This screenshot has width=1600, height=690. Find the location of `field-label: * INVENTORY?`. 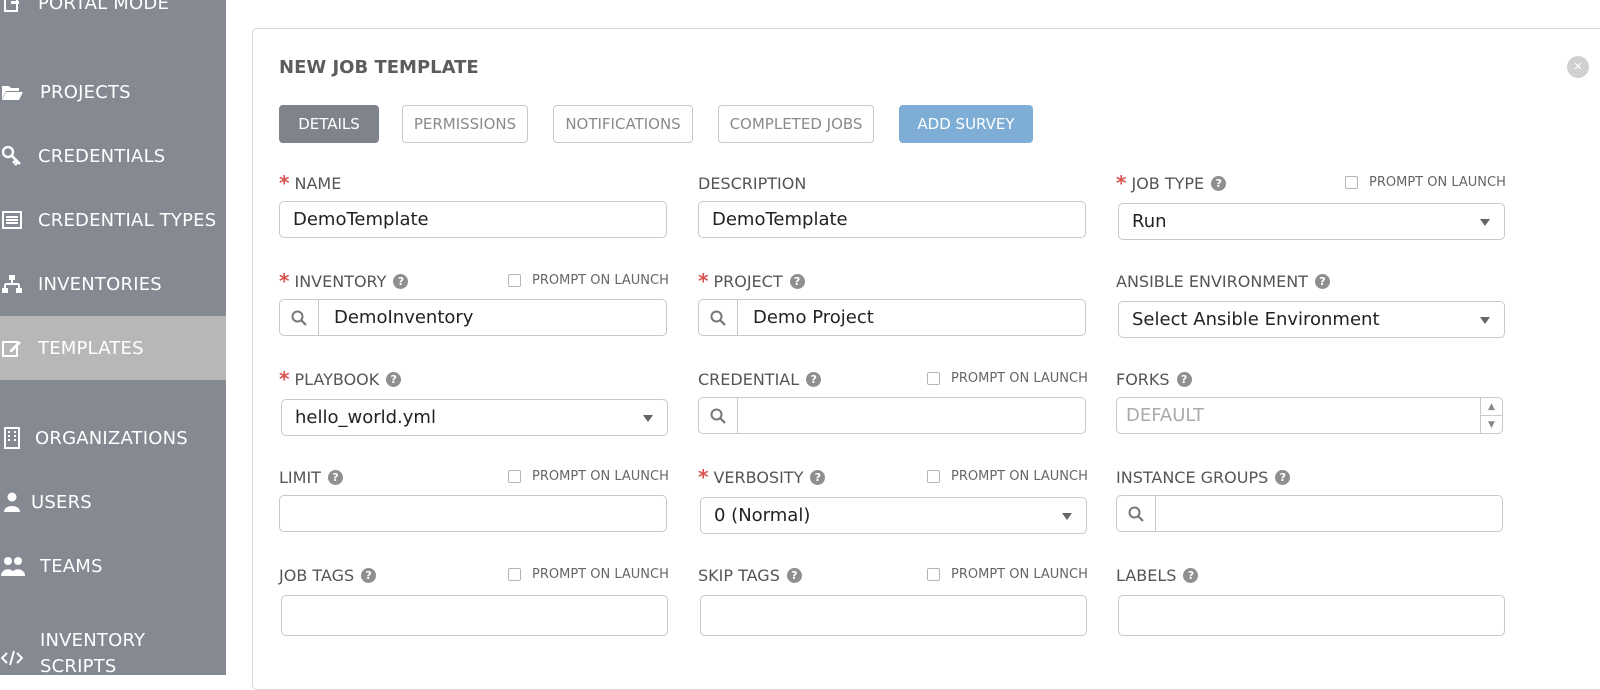

field-label: * INVENTORY? is located at coordinates (344, 281).